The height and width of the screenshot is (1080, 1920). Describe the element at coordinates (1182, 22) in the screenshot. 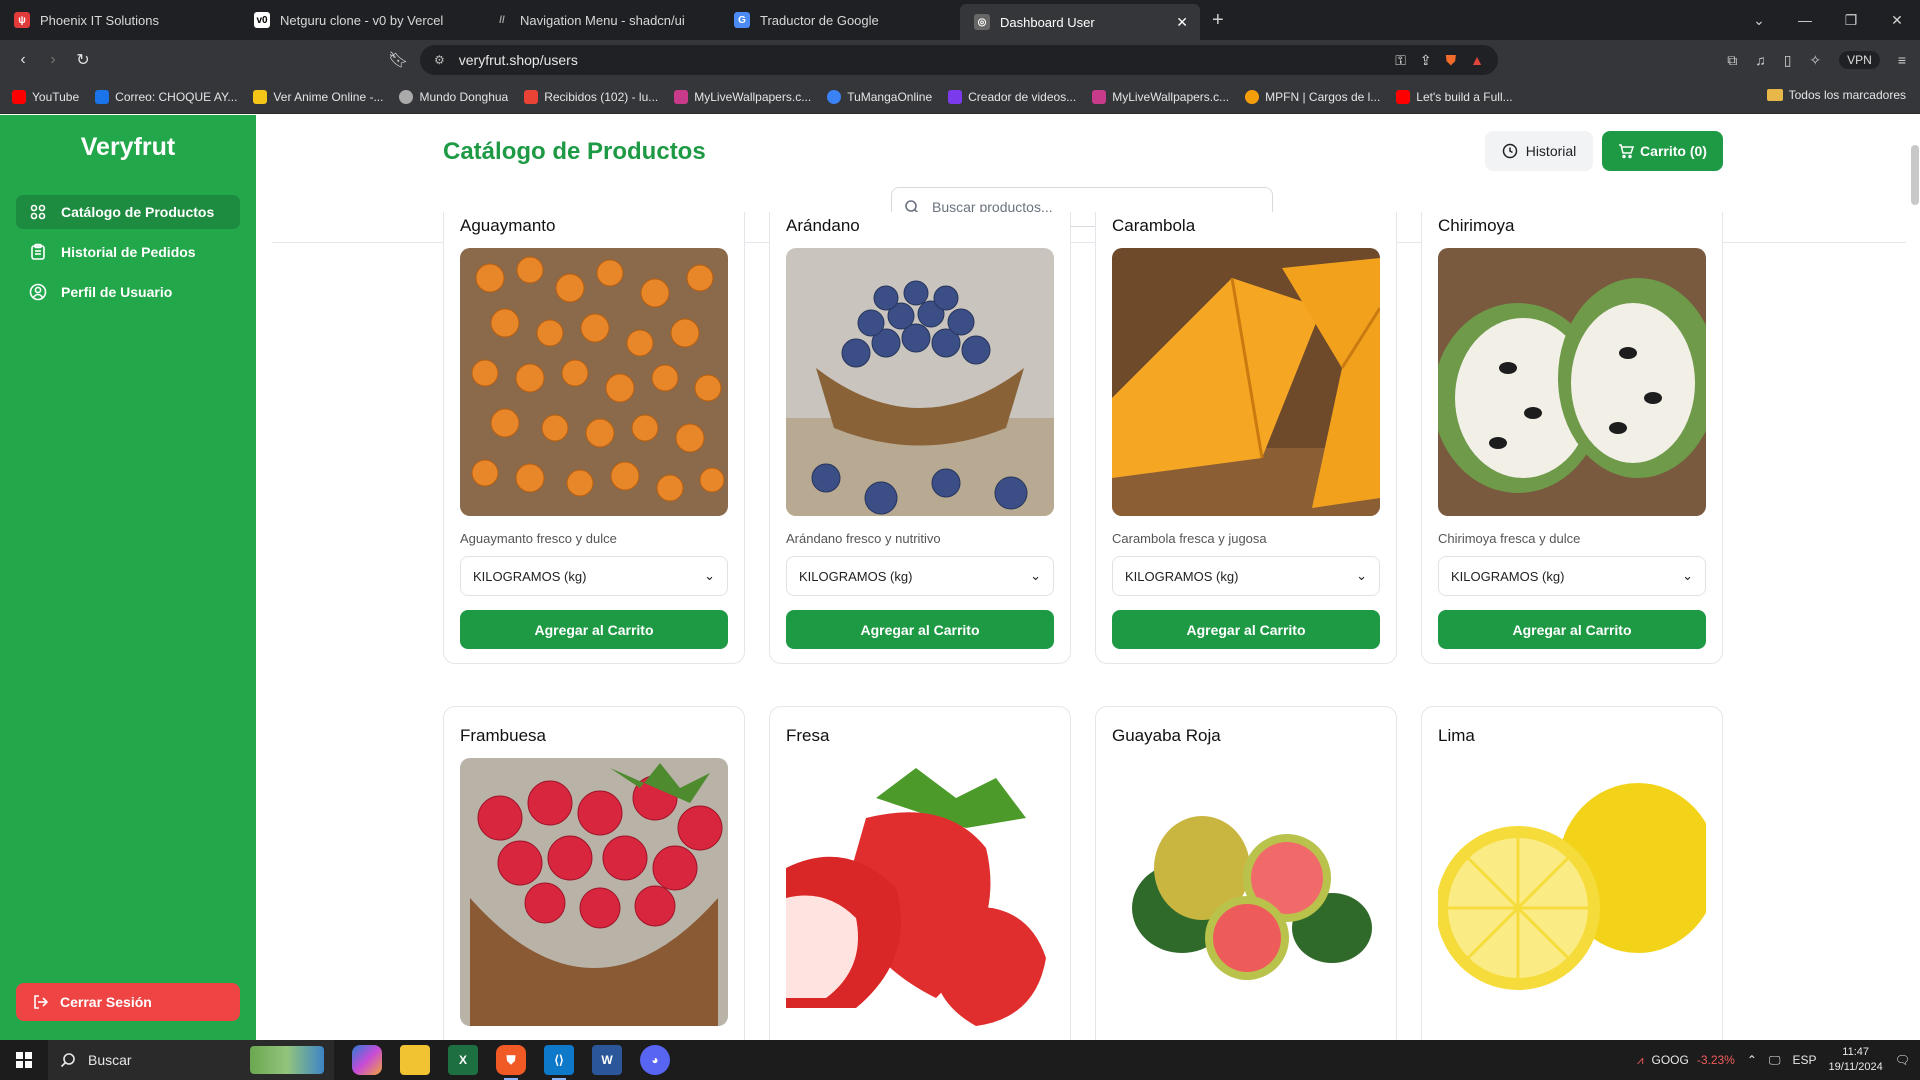

I see `close-tab-icon: ✕` at that location.